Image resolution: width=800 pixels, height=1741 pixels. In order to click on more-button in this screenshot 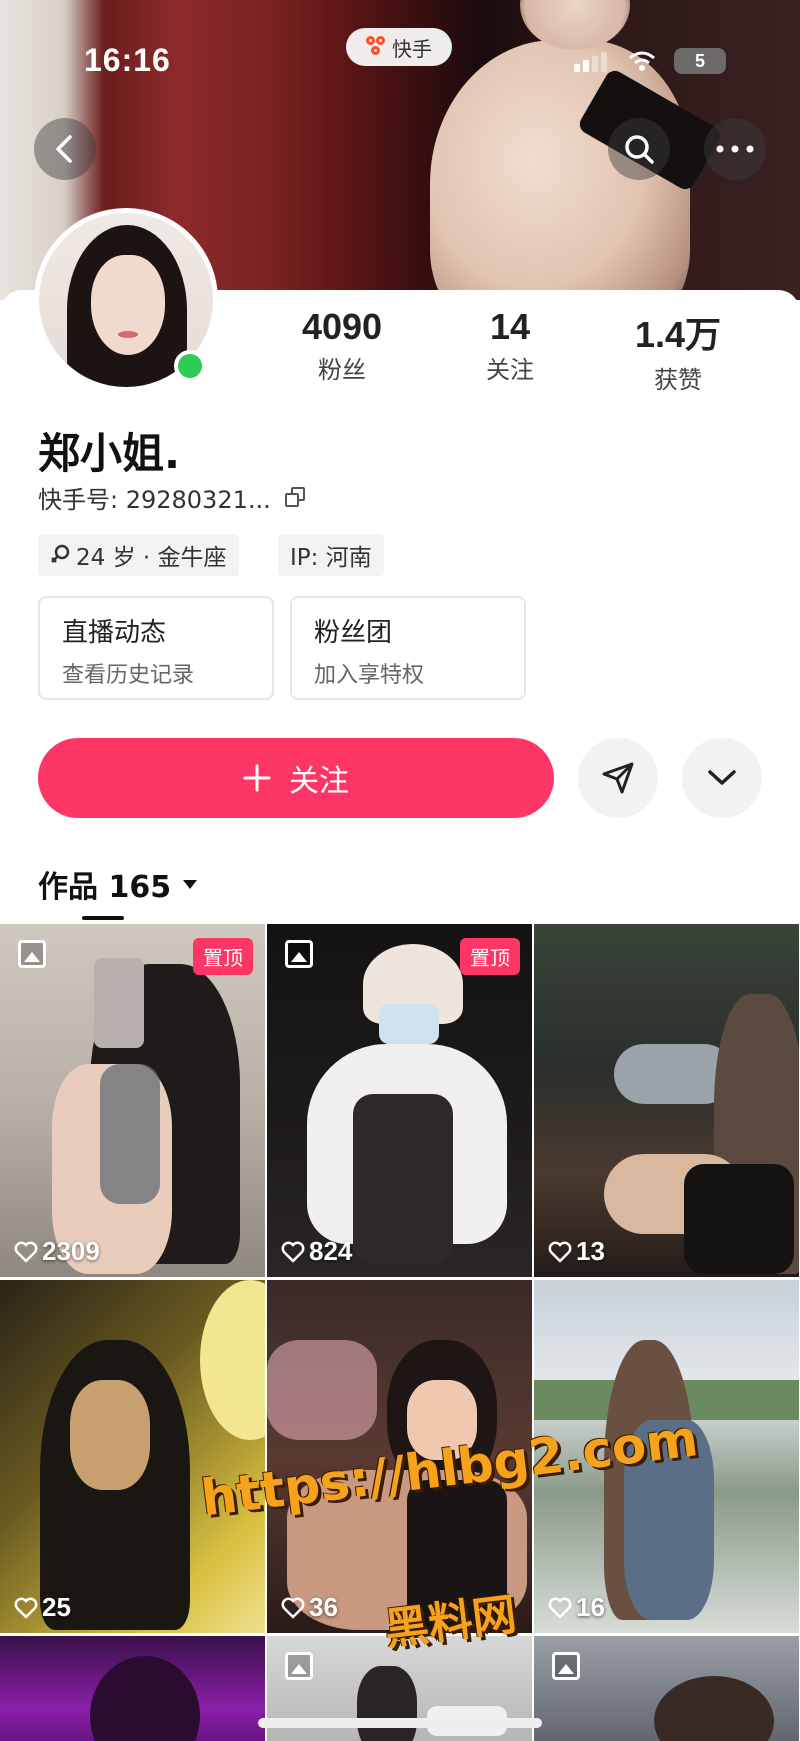, I will do `click(735, 149)`.